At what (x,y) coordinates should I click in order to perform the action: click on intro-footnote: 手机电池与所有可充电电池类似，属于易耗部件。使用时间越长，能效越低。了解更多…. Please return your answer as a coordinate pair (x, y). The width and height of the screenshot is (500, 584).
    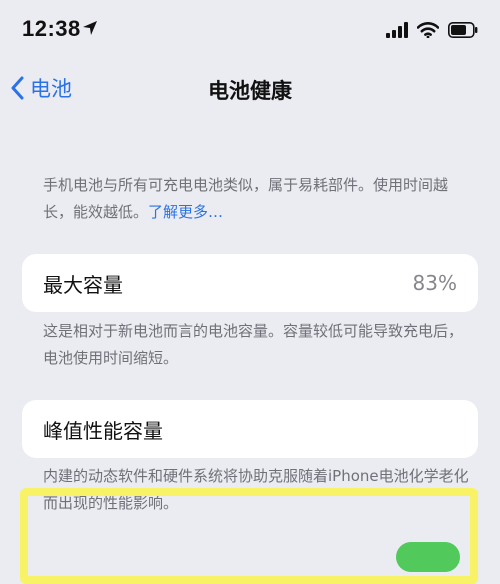
    Looking at the image, I should click on (258, 199).